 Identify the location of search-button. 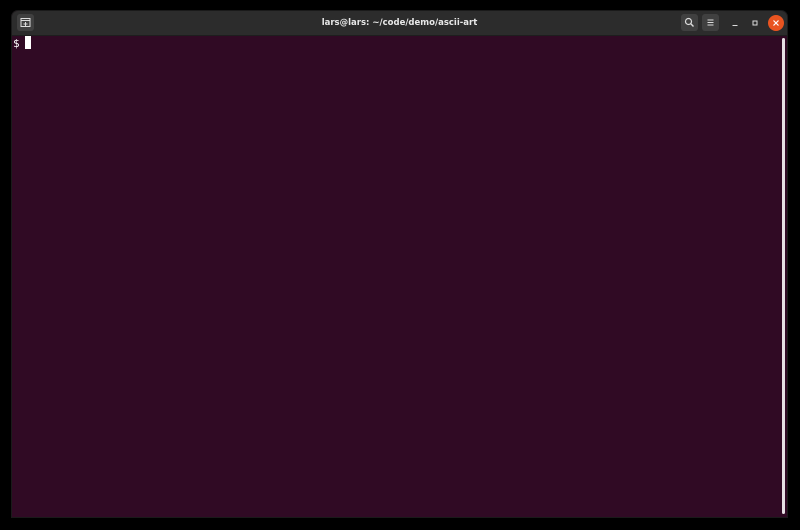
(689, 22).